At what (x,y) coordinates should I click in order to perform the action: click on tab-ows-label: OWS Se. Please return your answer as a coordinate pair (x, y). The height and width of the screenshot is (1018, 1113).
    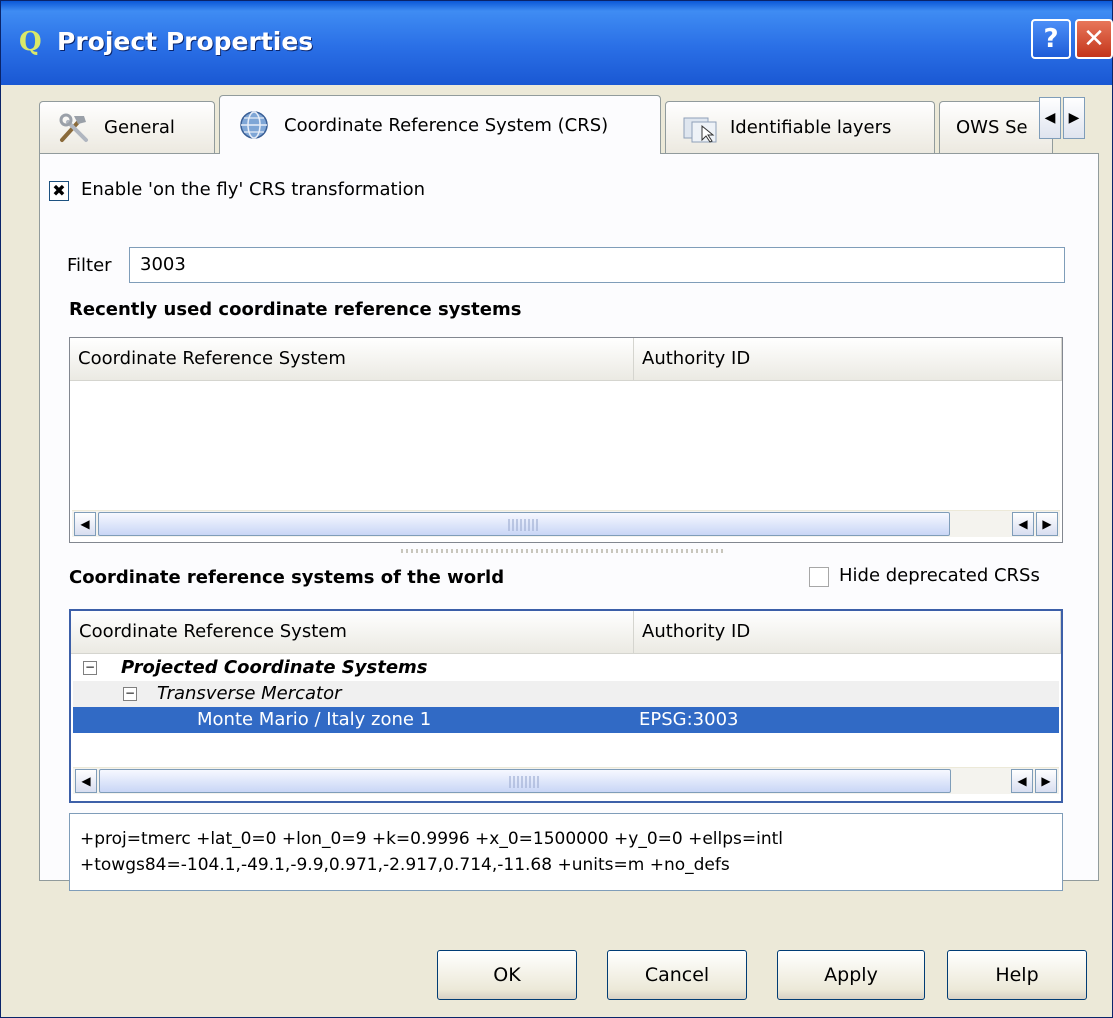
    Looking at the image, I should click on (992, 127).